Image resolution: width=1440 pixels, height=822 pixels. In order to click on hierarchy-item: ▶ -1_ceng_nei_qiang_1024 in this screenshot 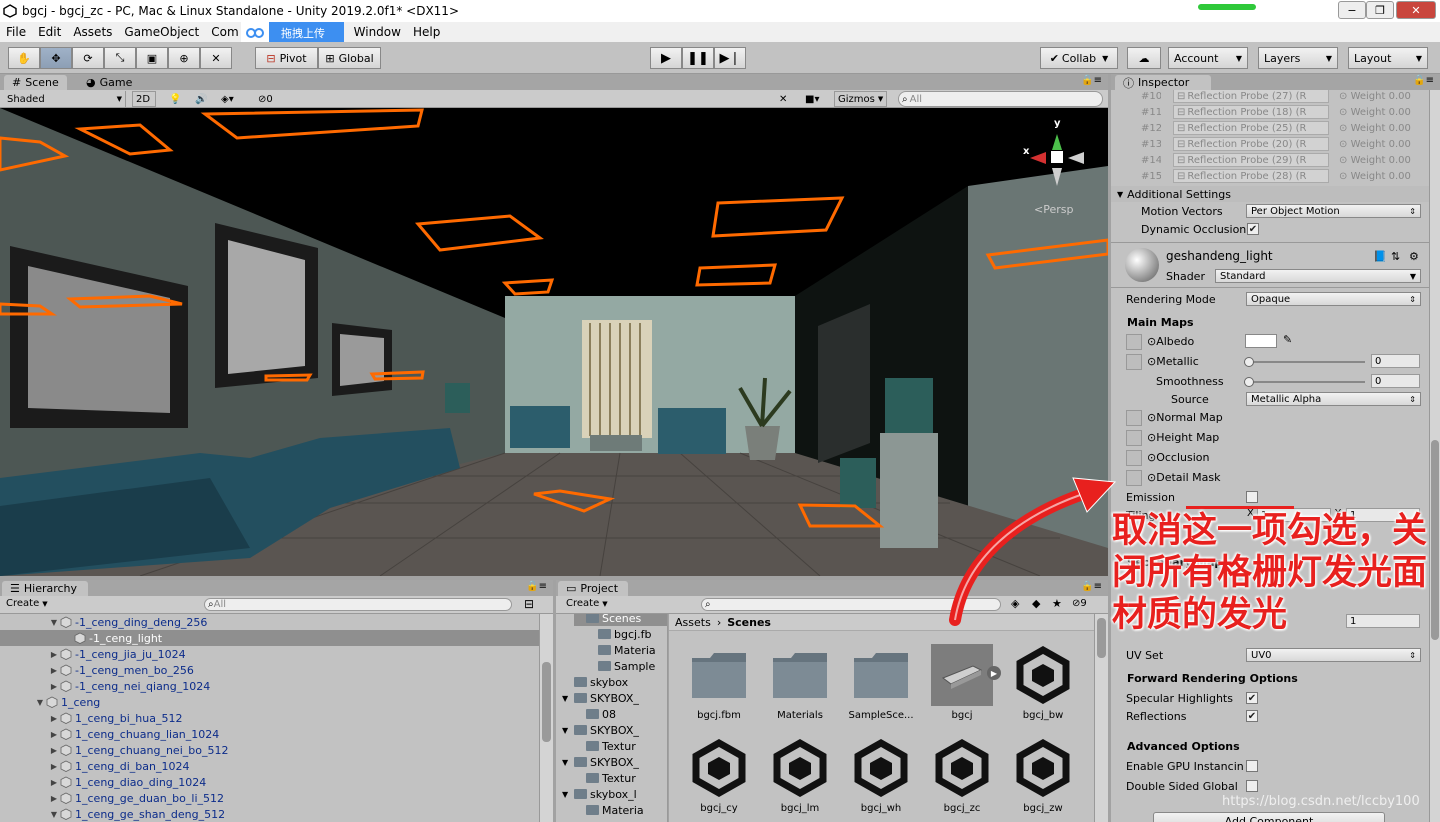, I will do `click(269, 686)`.